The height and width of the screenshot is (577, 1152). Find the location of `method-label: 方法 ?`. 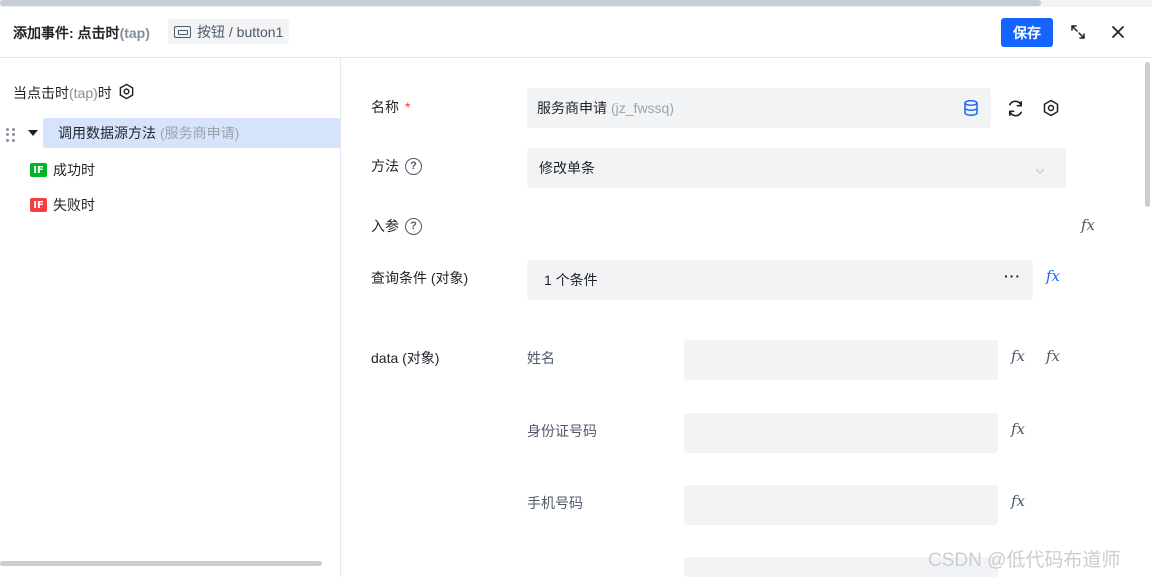

method-label: 方法 ? is located at coordinates (396, 166).